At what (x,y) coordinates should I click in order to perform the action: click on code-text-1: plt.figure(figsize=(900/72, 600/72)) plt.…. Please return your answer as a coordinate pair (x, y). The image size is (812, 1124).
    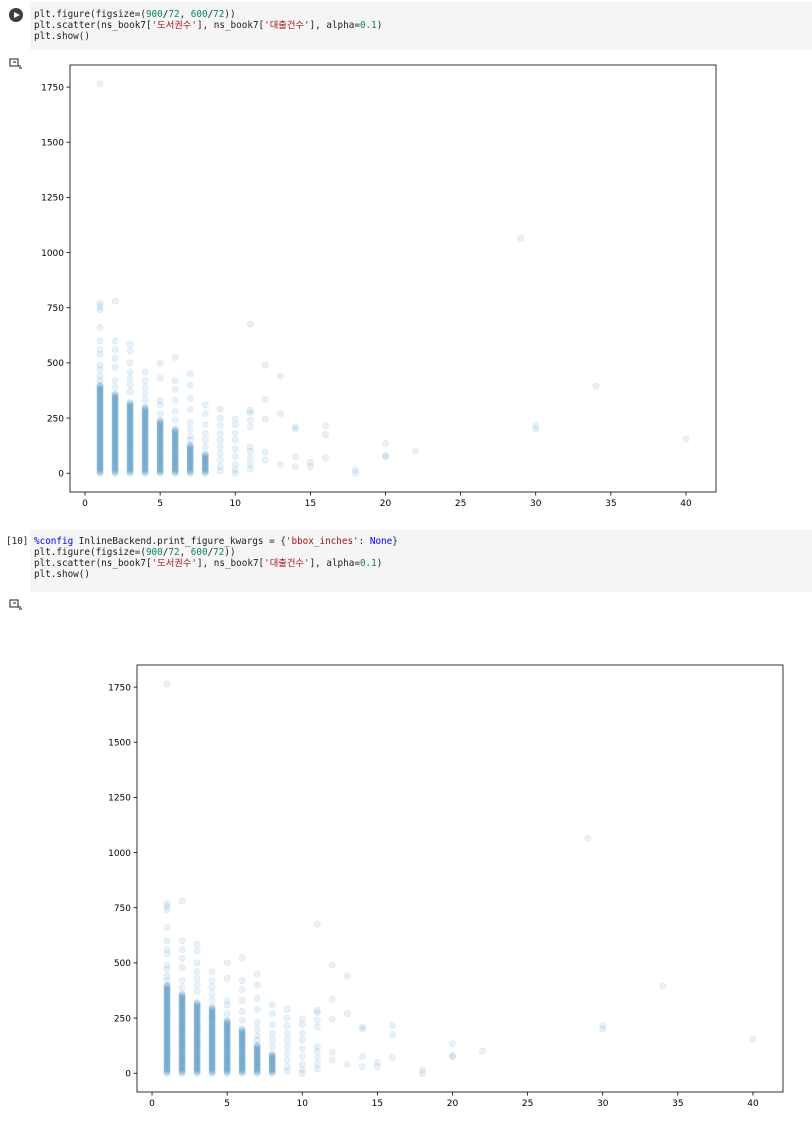
    Looking at the image, I should click on (208, 25).